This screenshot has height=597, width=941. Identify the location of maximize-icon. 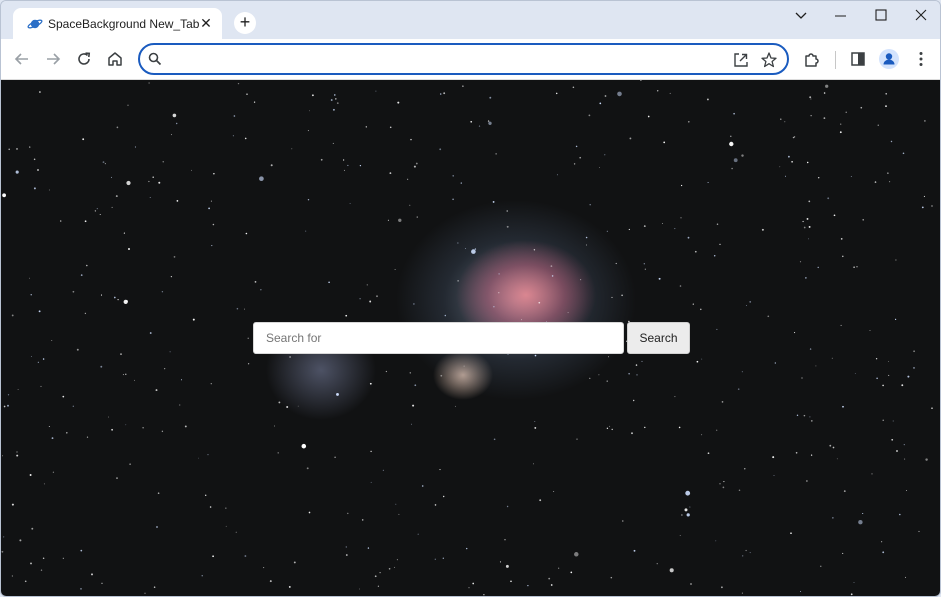
(881, 16).